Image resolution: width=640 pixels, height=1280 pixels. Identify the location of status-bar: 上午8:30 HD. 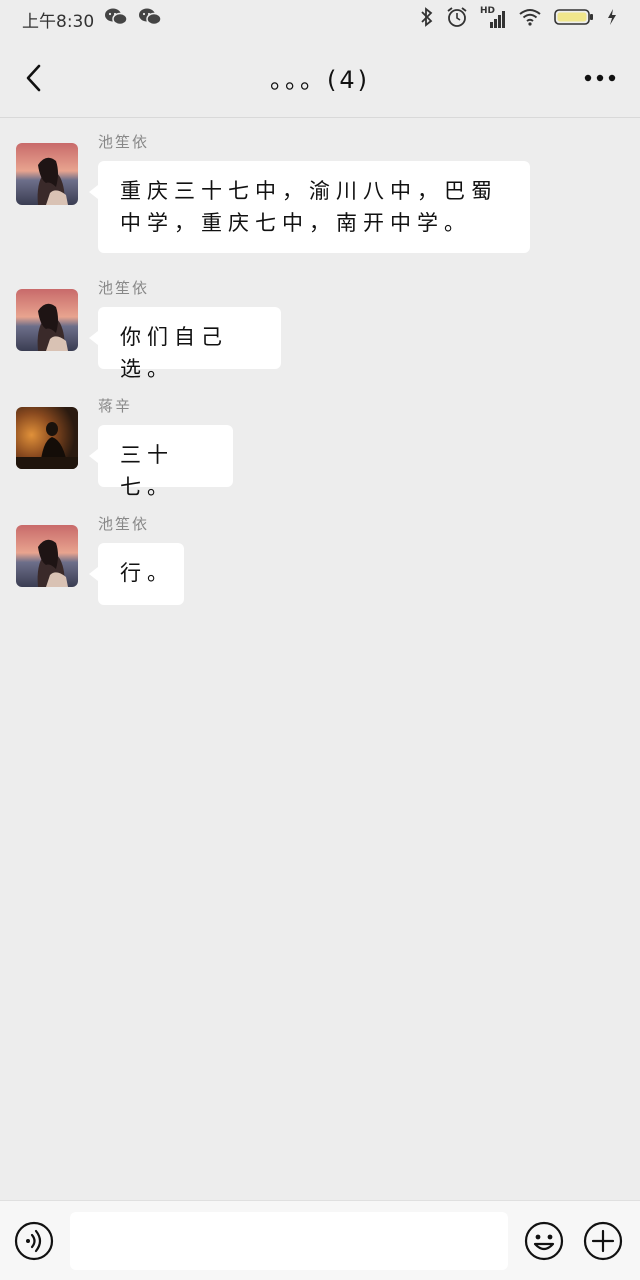
(320, 19).